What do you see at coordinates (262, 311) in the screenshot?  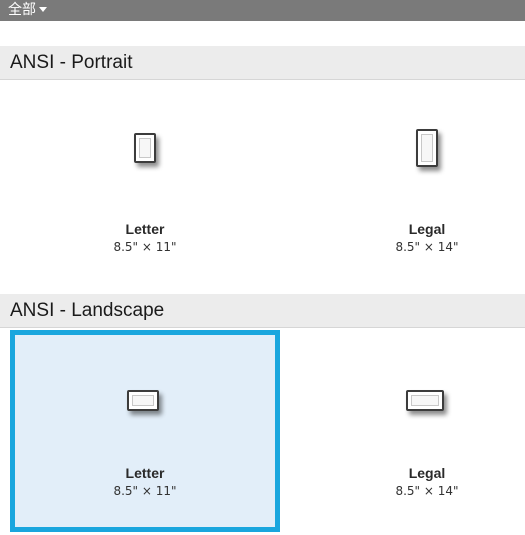 I see `section-header-ansi-landscape: ANSI - Landscape` at bounding box center [262, 311].